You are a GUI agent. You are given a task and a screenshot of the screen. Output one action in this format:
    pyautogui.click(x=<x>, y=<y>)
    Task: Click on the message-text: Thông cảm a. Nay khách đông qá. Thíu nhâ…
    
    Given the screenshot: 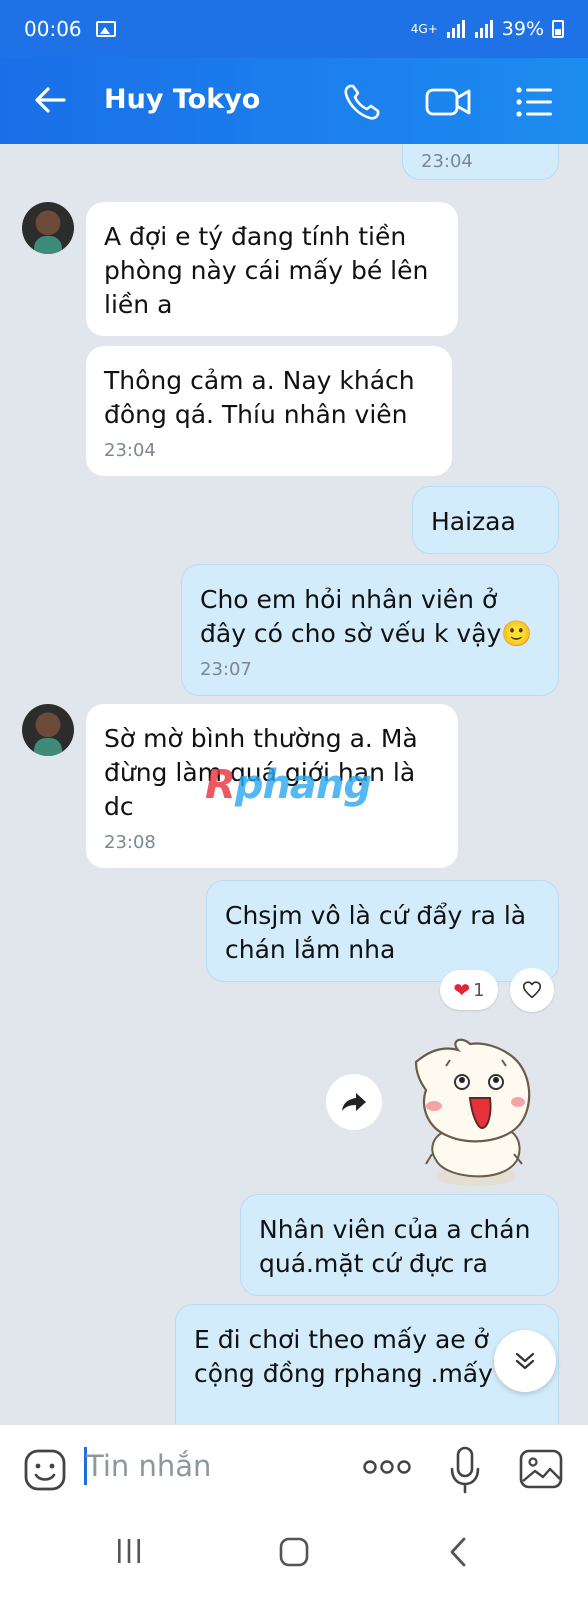 What is the action you would take?
    pyautogui.click(x=259, y=397)
    